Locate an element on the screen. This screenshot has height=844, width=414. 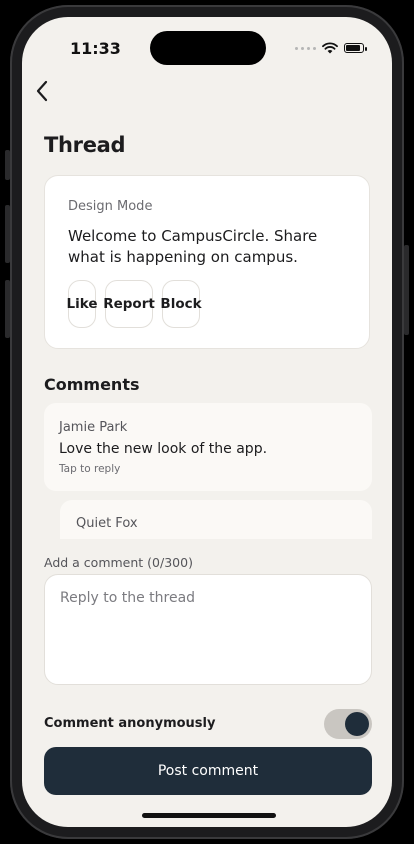
status-bar: 11:33 is located at coordinates (207, 45).